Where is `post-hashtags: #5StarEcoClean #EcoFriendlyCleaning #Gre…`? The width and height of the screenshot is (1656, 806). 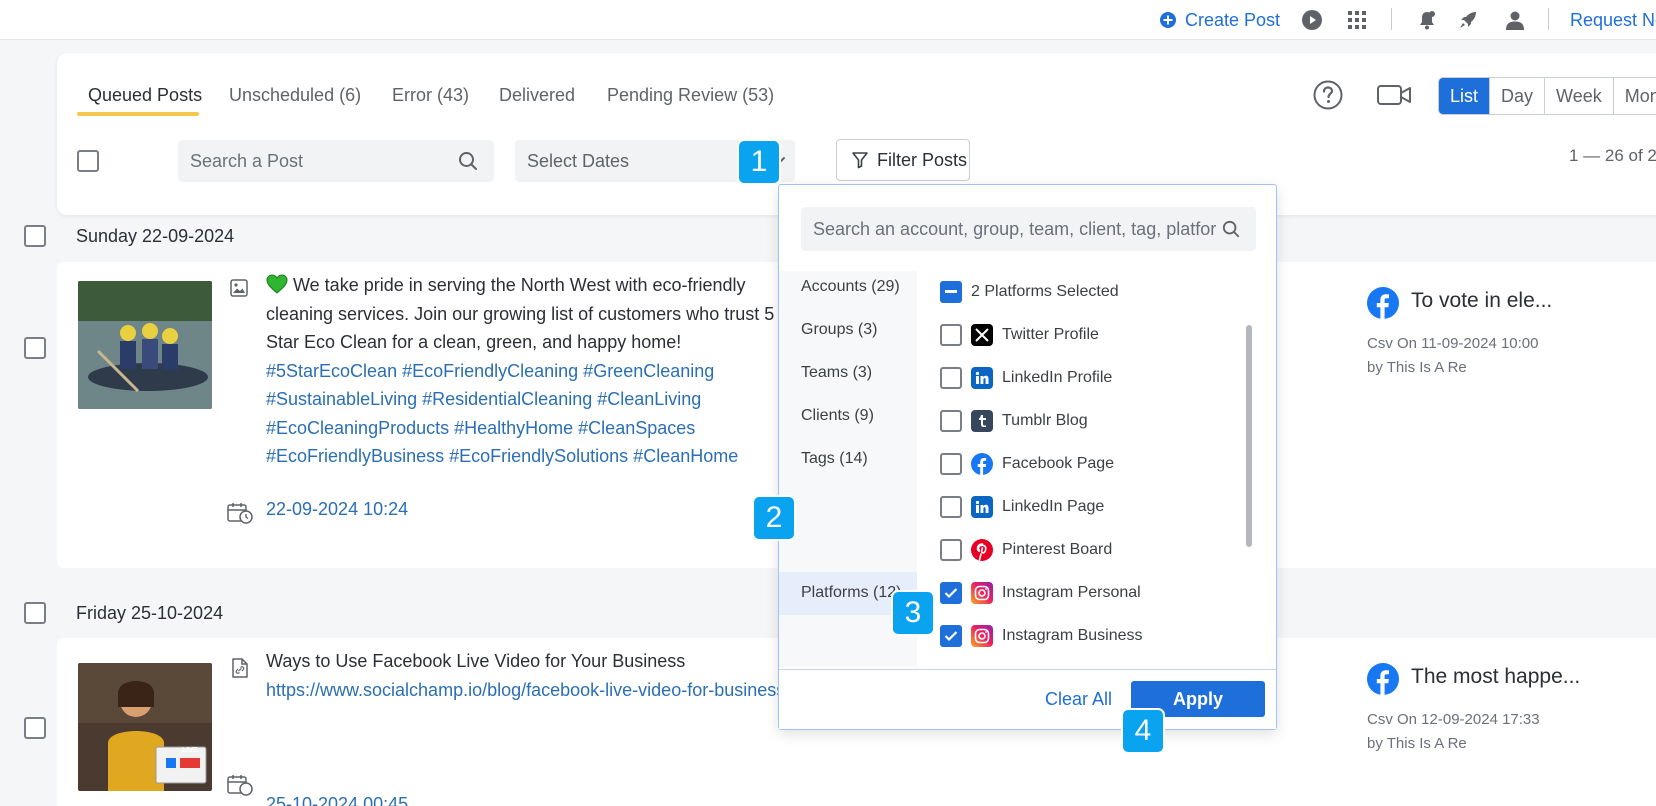
post-hashtags: #5StarEcoClean #EcoFriendlyCleaning #Gre… is located at coordinates (502, 416).